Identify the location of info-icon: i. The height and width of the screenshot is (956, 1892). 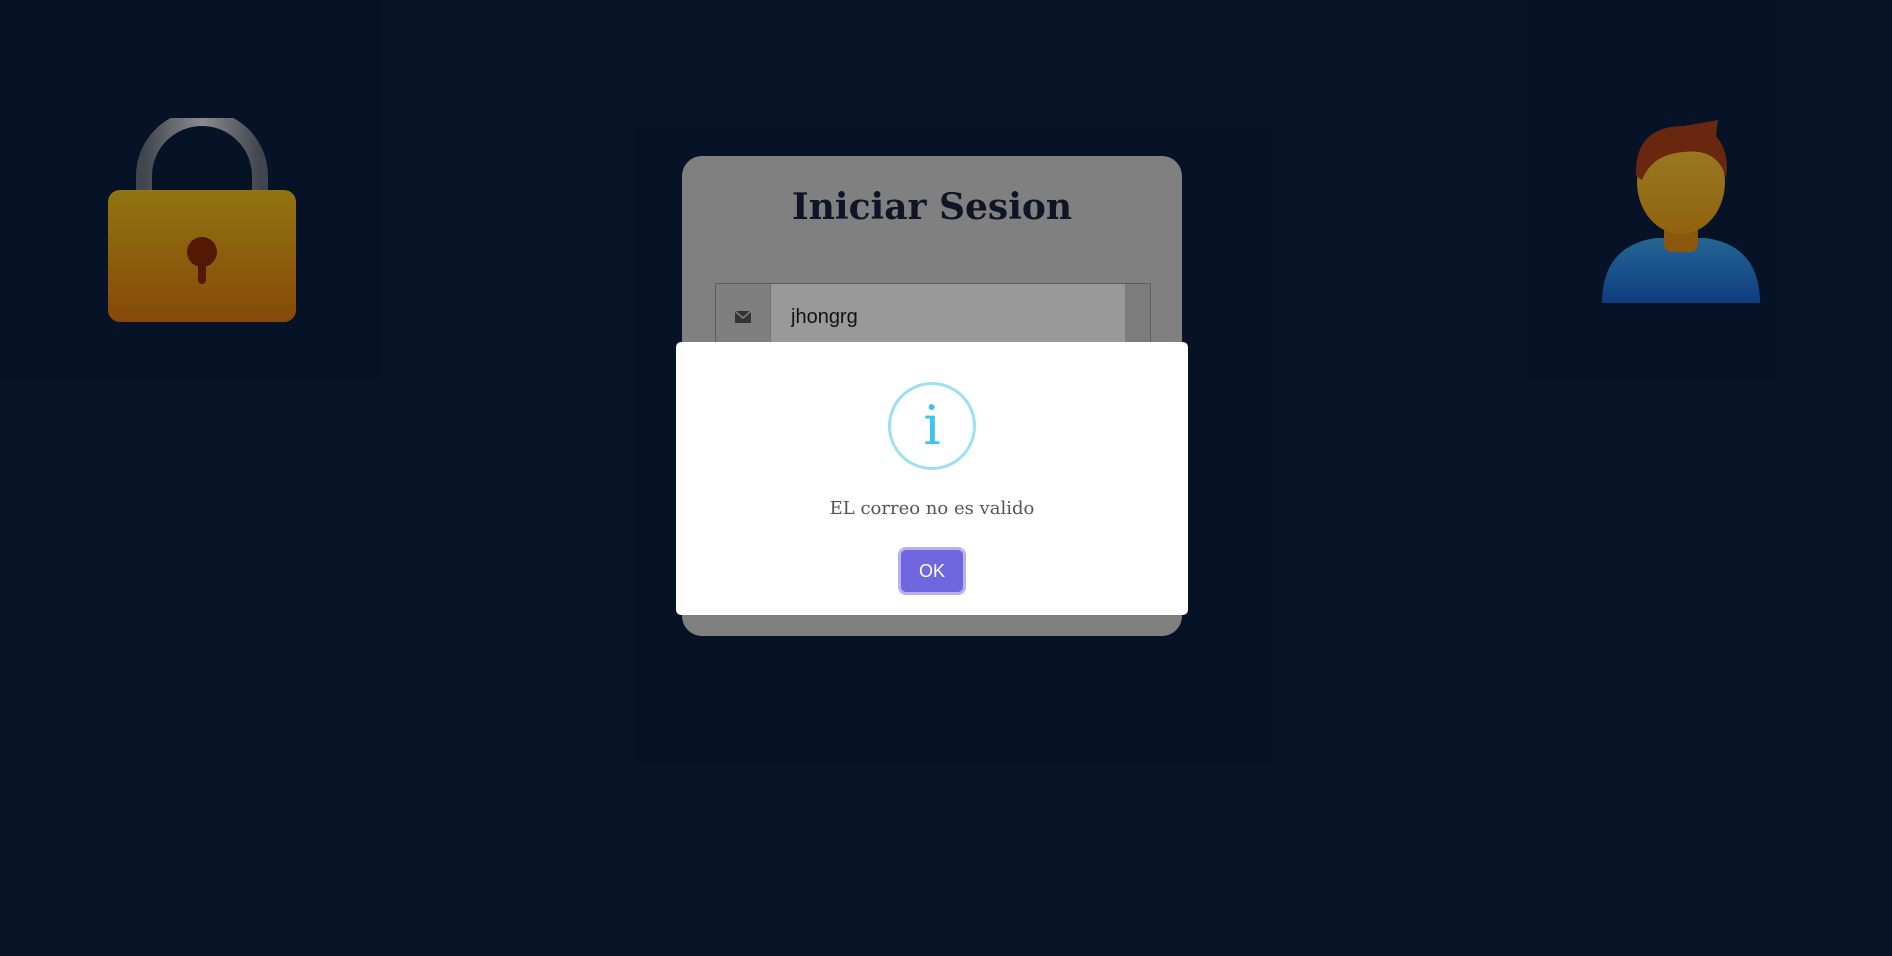
(932, 426).